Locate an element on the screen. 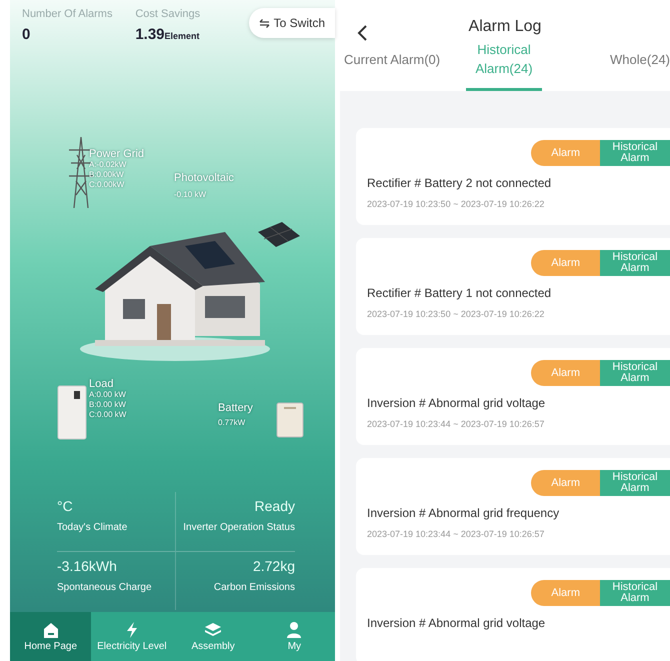  grid-phase-reading: B:0.00kW is located at coordinates (107, 175).